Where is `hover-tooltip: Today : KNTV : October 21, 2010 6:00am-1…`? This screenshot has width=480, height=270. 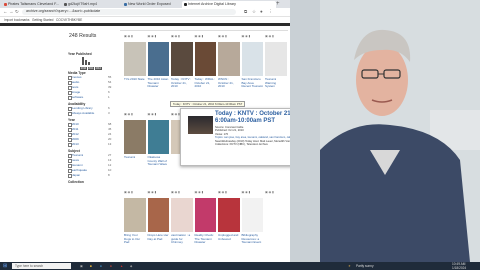 hover-tooltip: Today : KNTV : October 21, 2010 6:00am-1… is located at coordinates (208, 104).